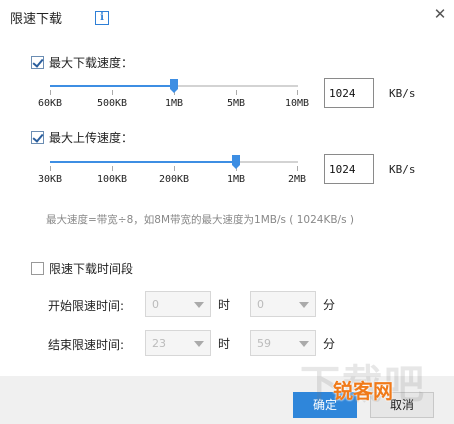 Image resolution: width=454 pixels, height=424 pixels. What do you see at coordinates (227, 16) in the screenshot?
I see `title-bar: 限速下载 i ✕` at bounding box center [227, 16].